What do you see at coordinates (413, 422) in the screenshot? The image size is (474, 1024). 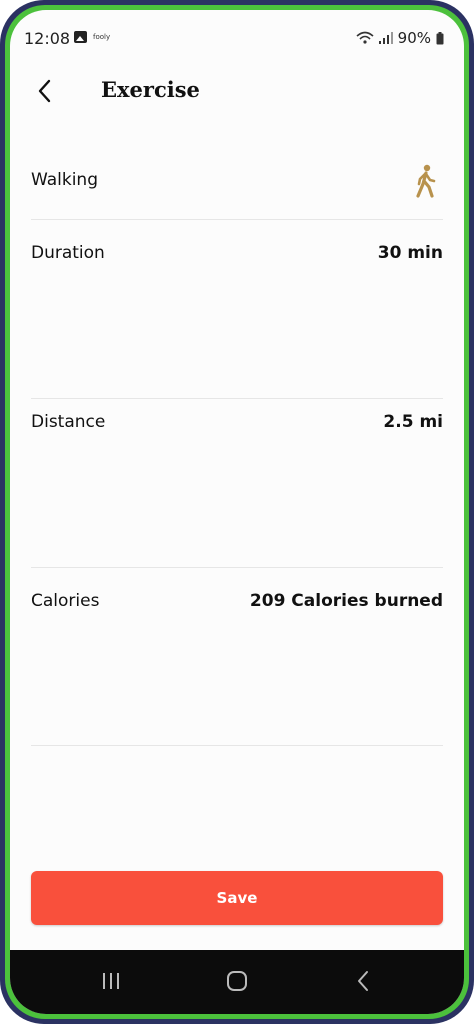 I see `distance-value: 2.5 mi` at bounding box center [413, 422].